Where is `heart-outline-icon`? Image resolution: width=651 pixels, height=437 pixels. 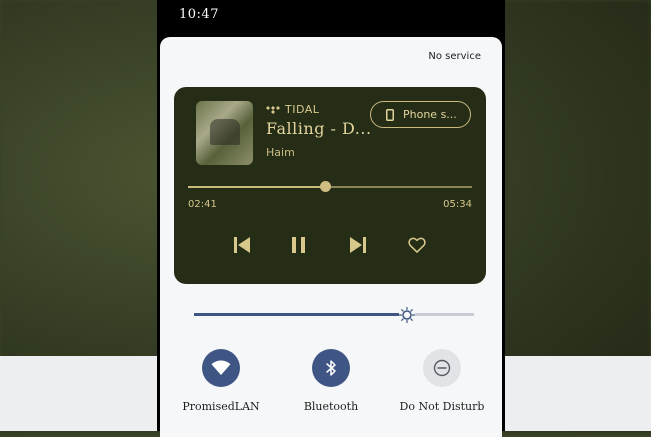
heart-outline-icon is located at coordinates (417, 245).